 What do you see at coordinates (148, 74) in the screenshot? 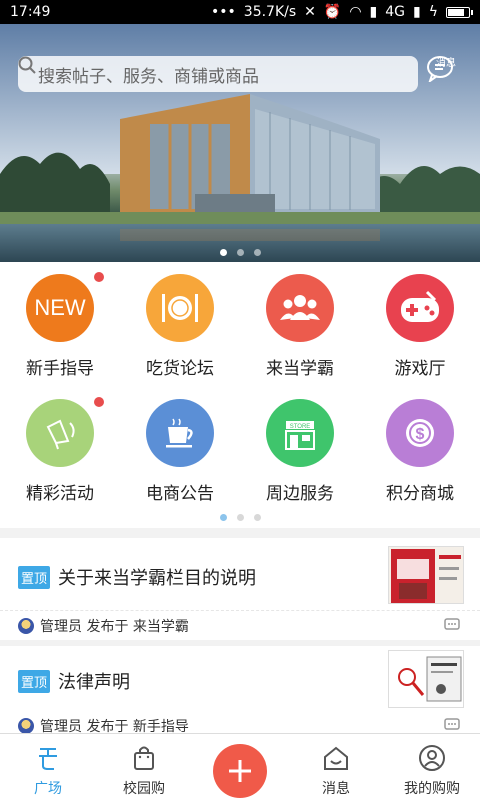
I see `search-input: 搜索帖子、服务、商铺或商品` at bounding box center [148, 74].